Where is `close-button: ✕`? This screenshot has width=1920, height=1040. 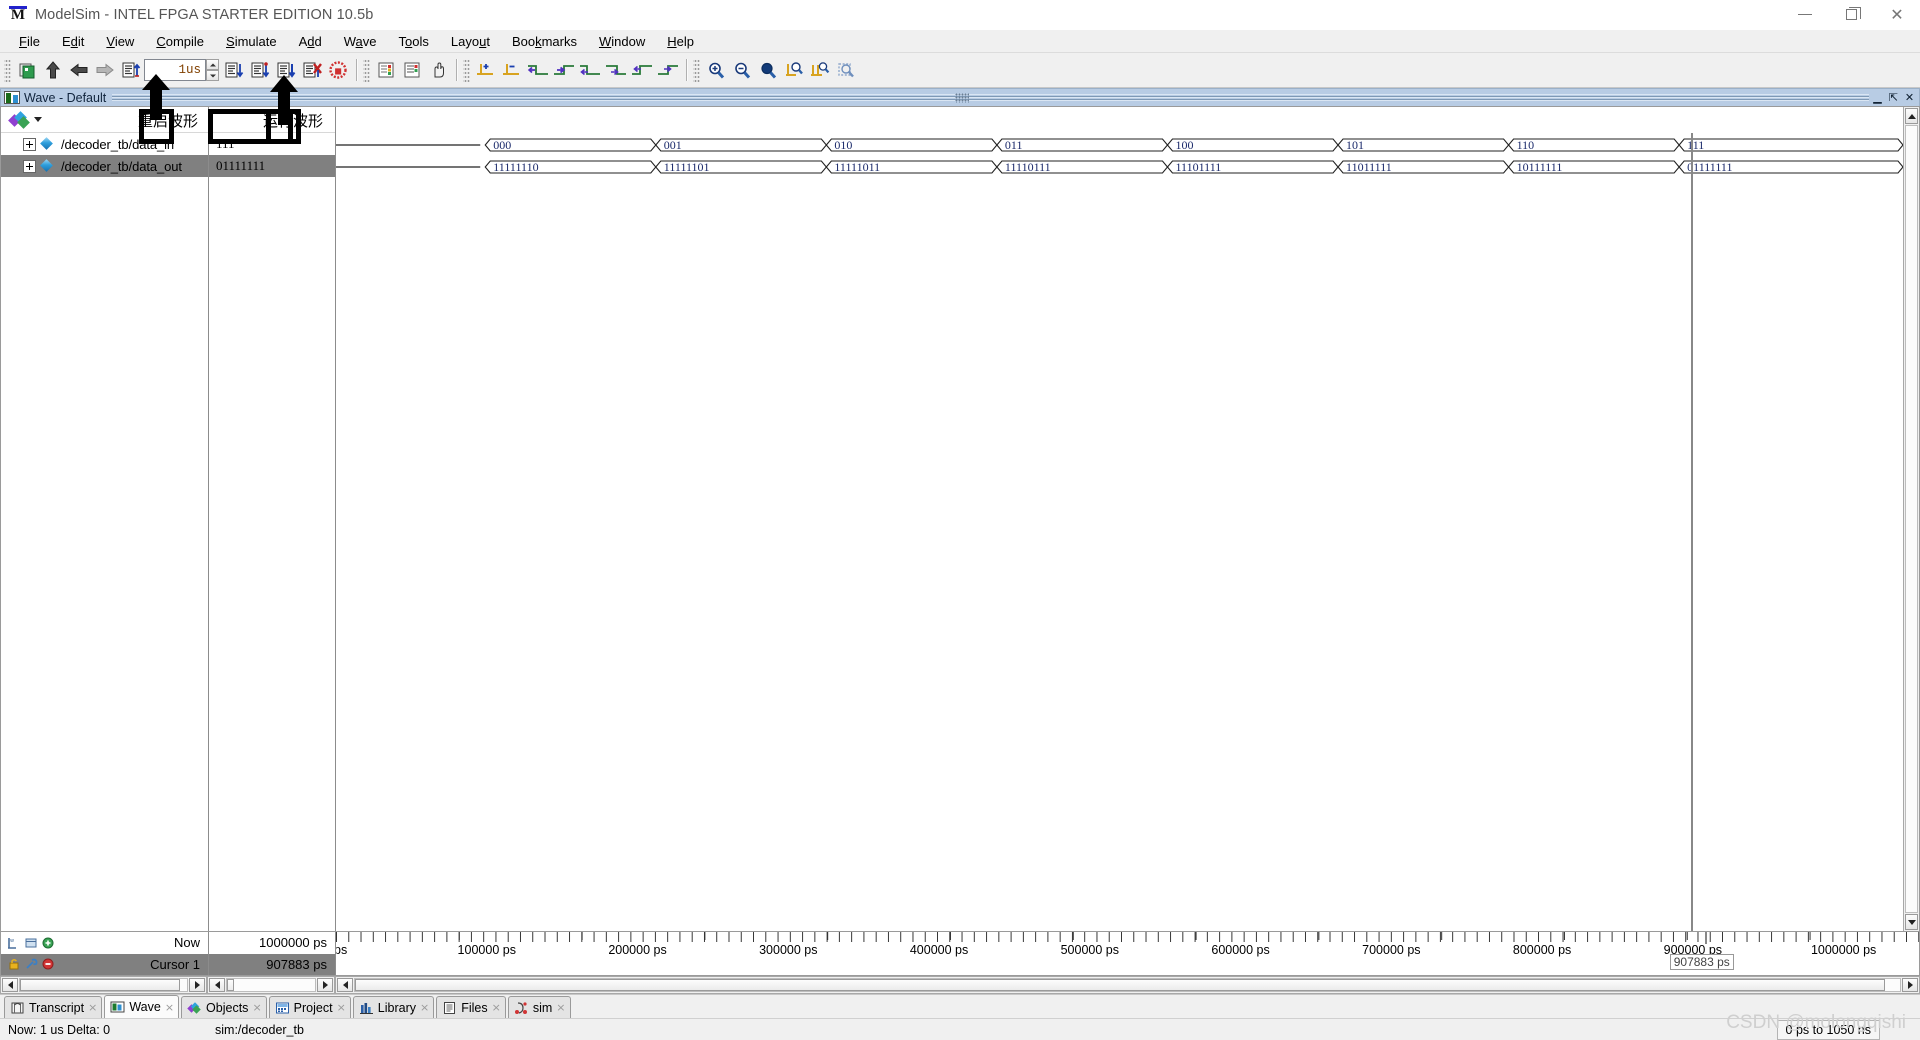 close-button: ✕ is located at coordinates (1897, 15).